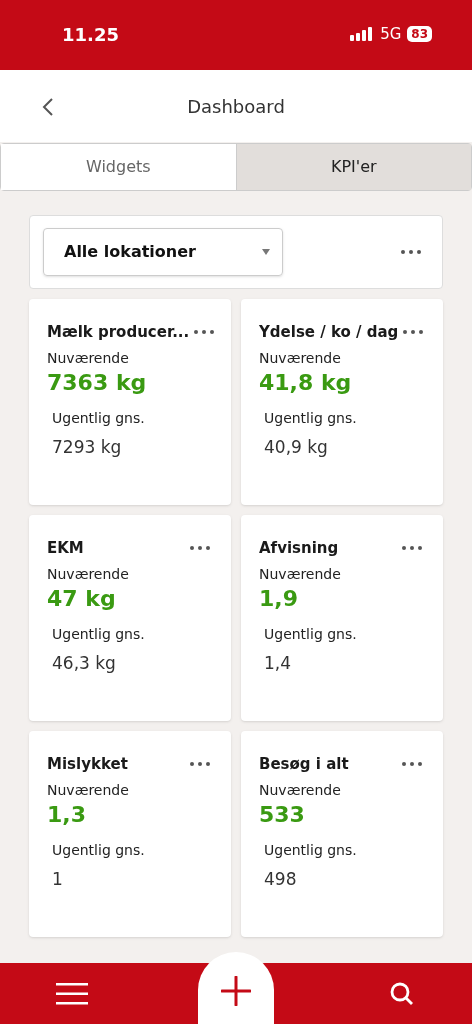 This screenshot has width=472, height=1024. I want to click on current-value: 7363 kg, so click(97, 382).